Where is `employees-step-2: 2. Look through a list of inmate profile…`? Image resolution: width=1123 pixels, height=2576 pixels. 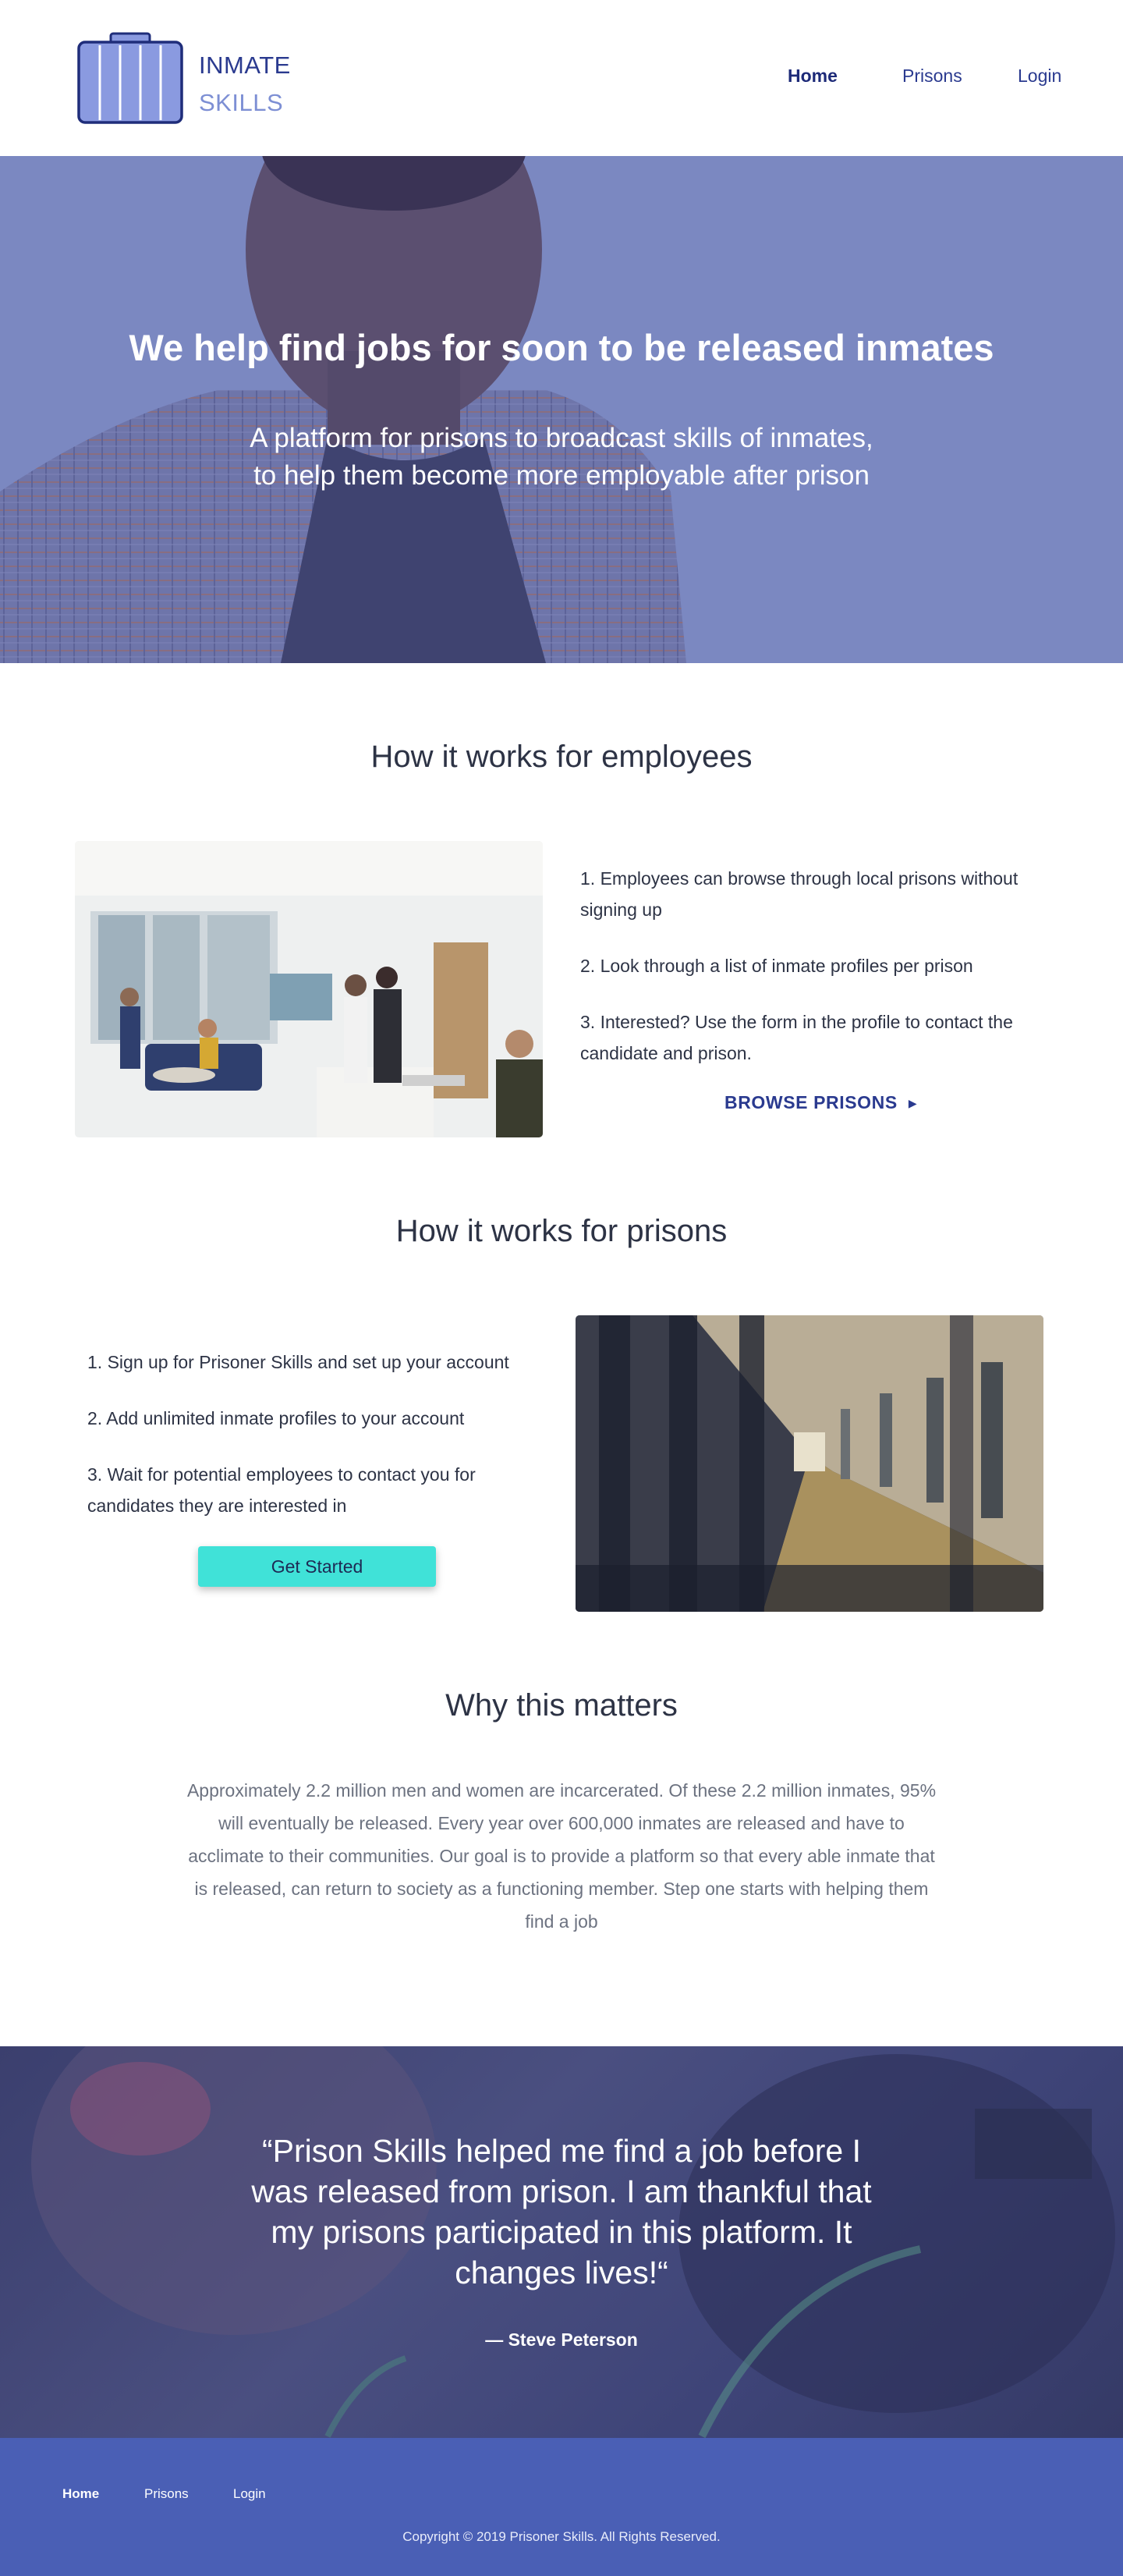 employees-step-2: 2. Look through a list of inmate profile… is located at coordinates (776, 966).